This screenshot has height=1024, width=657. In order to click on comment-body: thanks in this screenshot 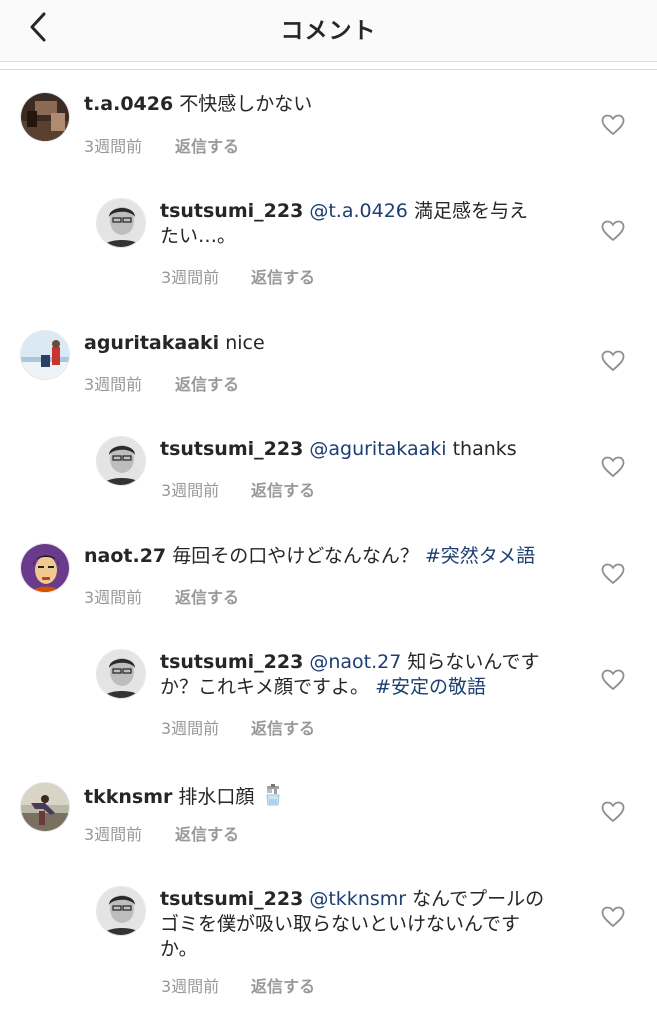, I will do `click(484, 449)`.